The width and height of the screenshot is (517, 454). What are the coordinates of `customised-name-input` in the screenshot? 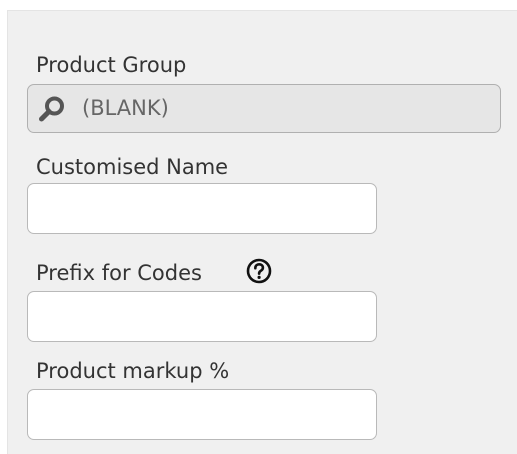 It's located at (202, 208).